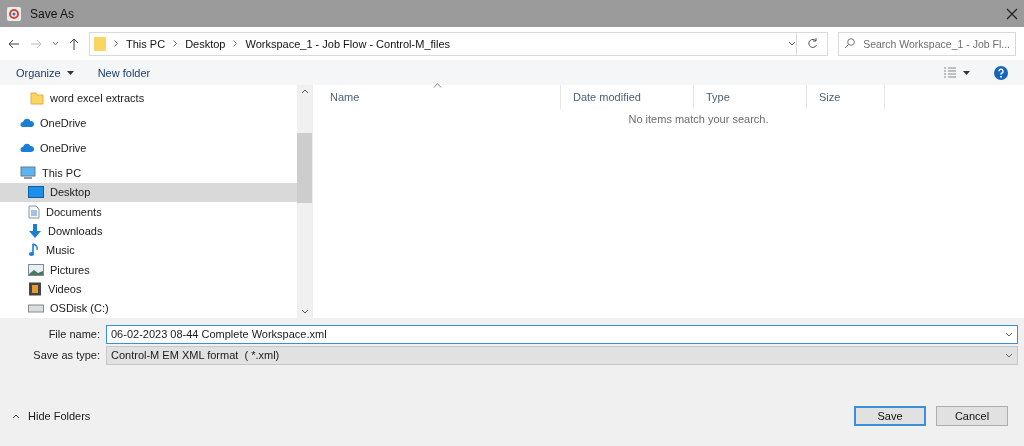  What do you see at coordinates (348, 43) in the screenshot?
I see `breadcrumb-item: Workspace_1 - Job Flow - Control-M_files` at bounding box center [348, 43].